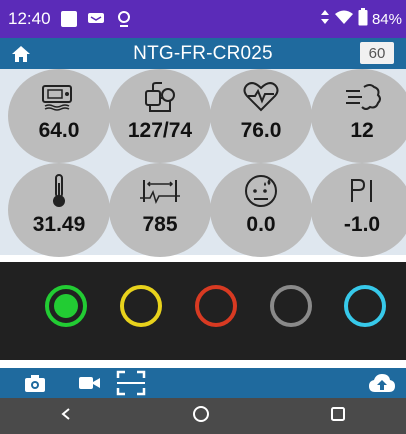 The image size is (406, 434). Describe the element at coordinates (59, 97) in the screenshot. I see `bp-monitor-icon` at that location.